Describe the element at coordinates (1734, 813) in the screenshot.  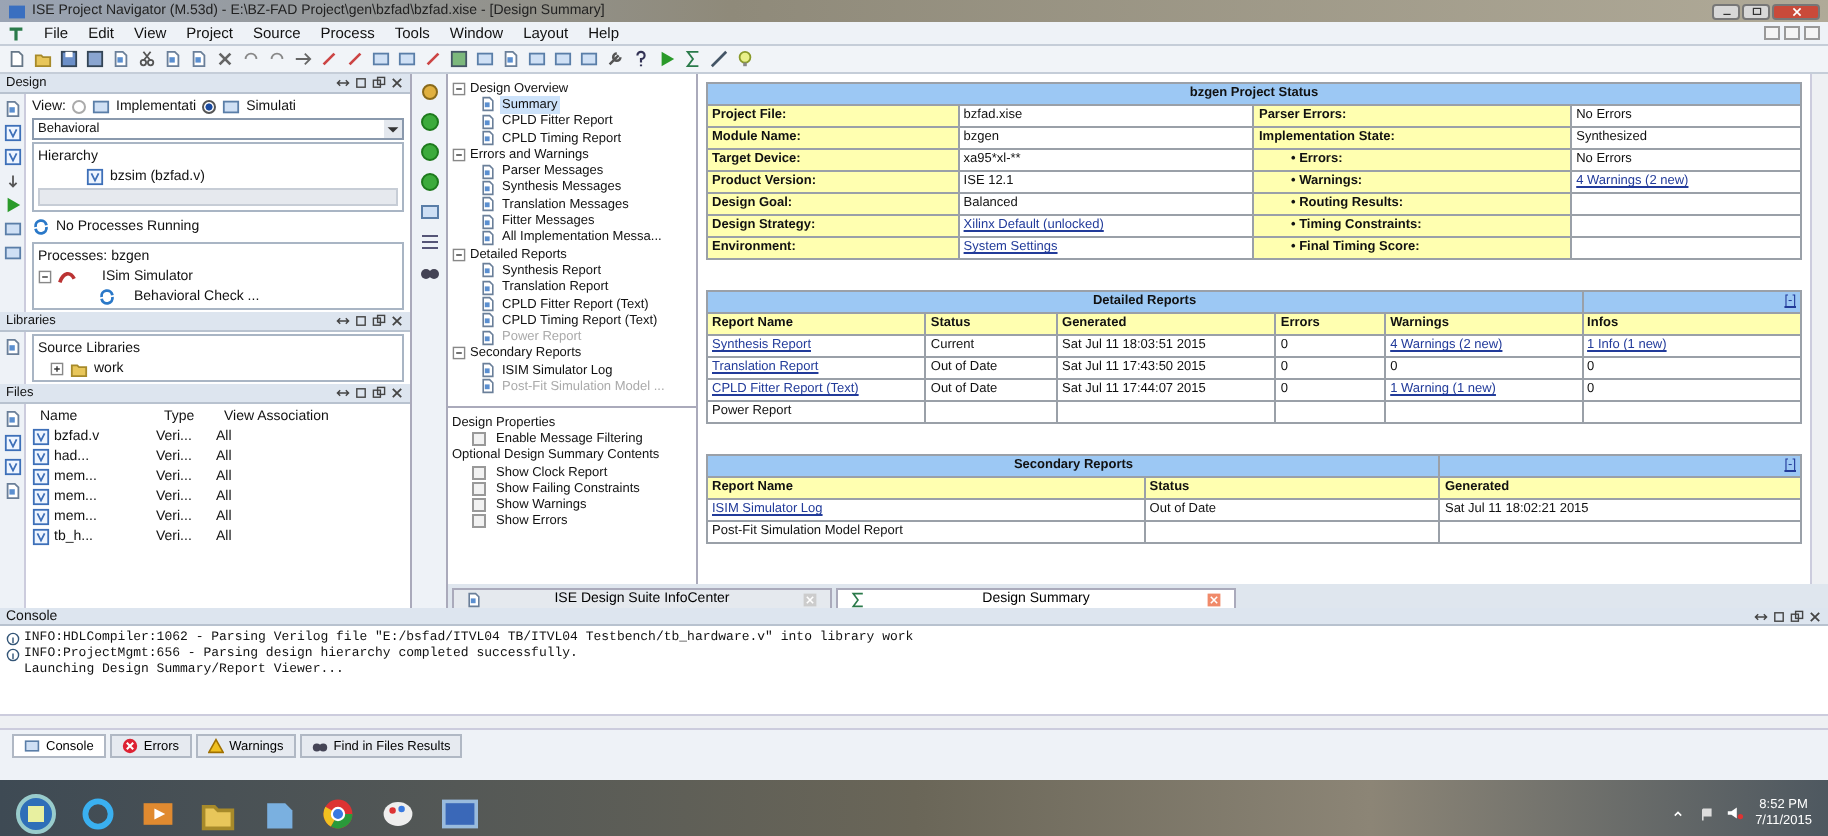
I see `speaker-icon` at that location.